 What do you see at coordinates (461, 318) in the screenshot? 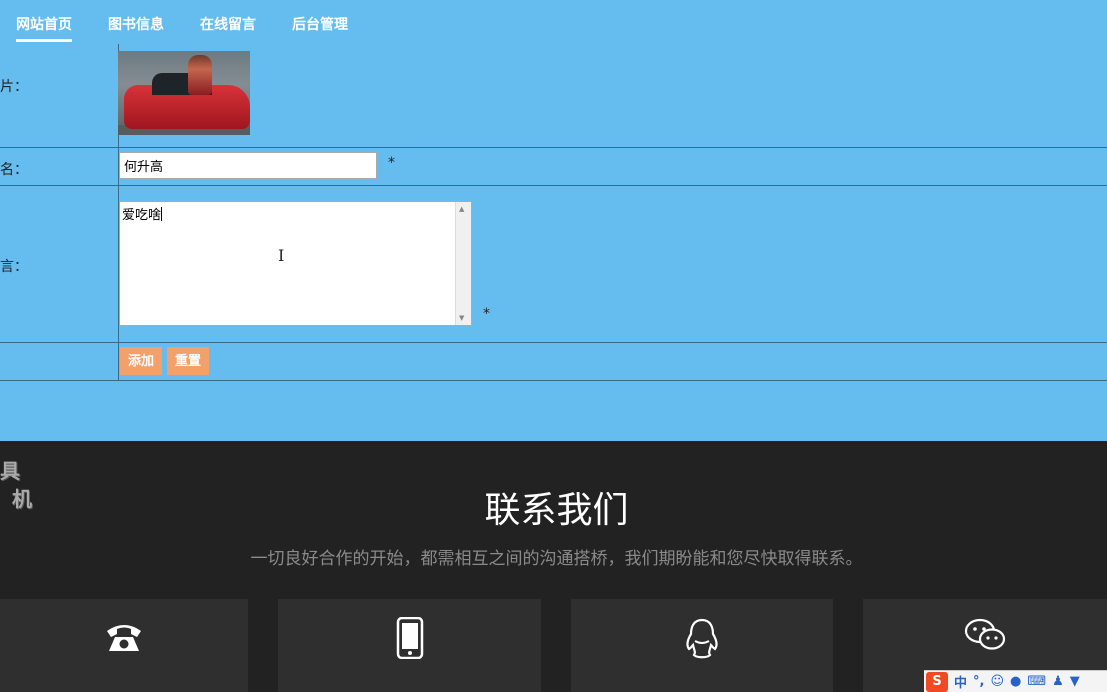
I see `scroll-down-icon: ▼` at bounding box center [461, 318].